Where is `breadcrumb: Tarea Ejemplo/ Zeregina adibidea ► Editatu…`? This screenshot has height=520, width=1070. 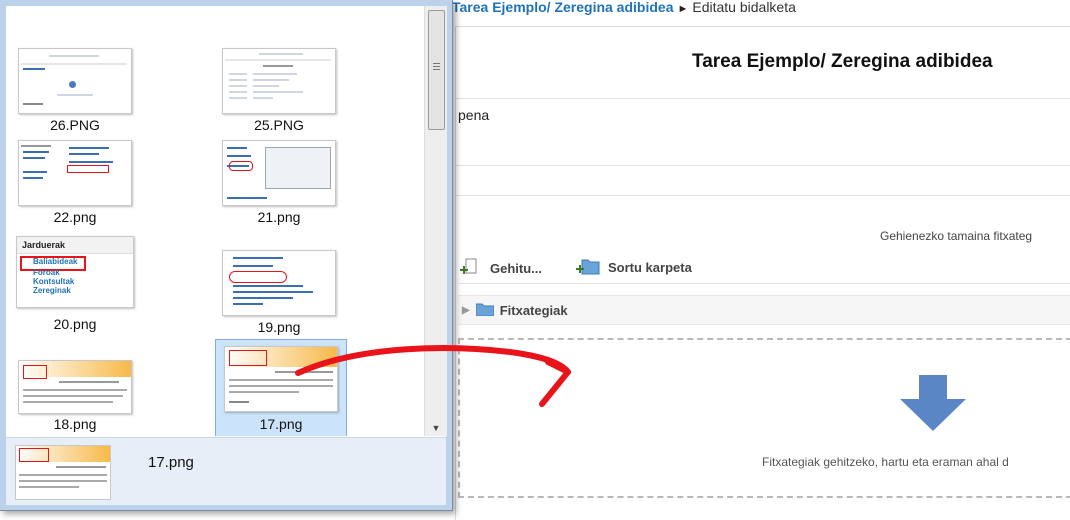 breadcrumb: Tarea Ejemplo/ Zeregina adibidea ► Editatu… is located at coordinates (624, 9).